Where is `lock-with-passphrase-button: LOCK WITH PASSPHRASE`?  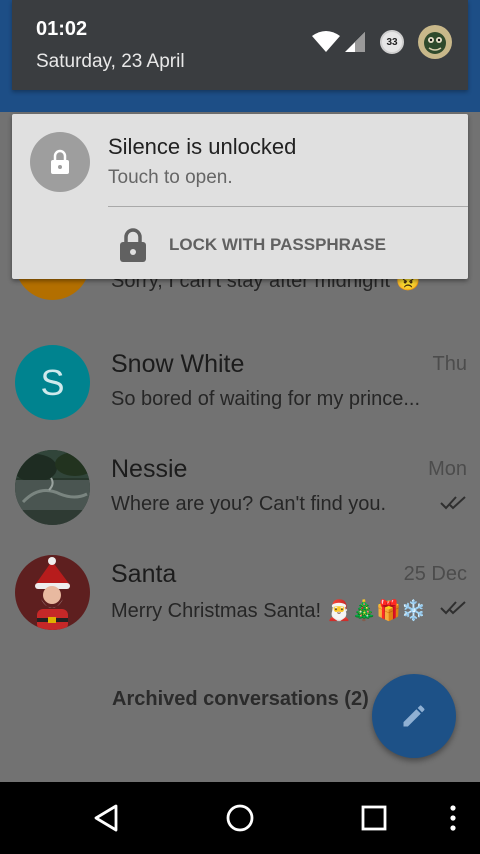 lock-with-passphrase-button: LOCK WITH PASSPHRASE is located at coordinates (288, 243).